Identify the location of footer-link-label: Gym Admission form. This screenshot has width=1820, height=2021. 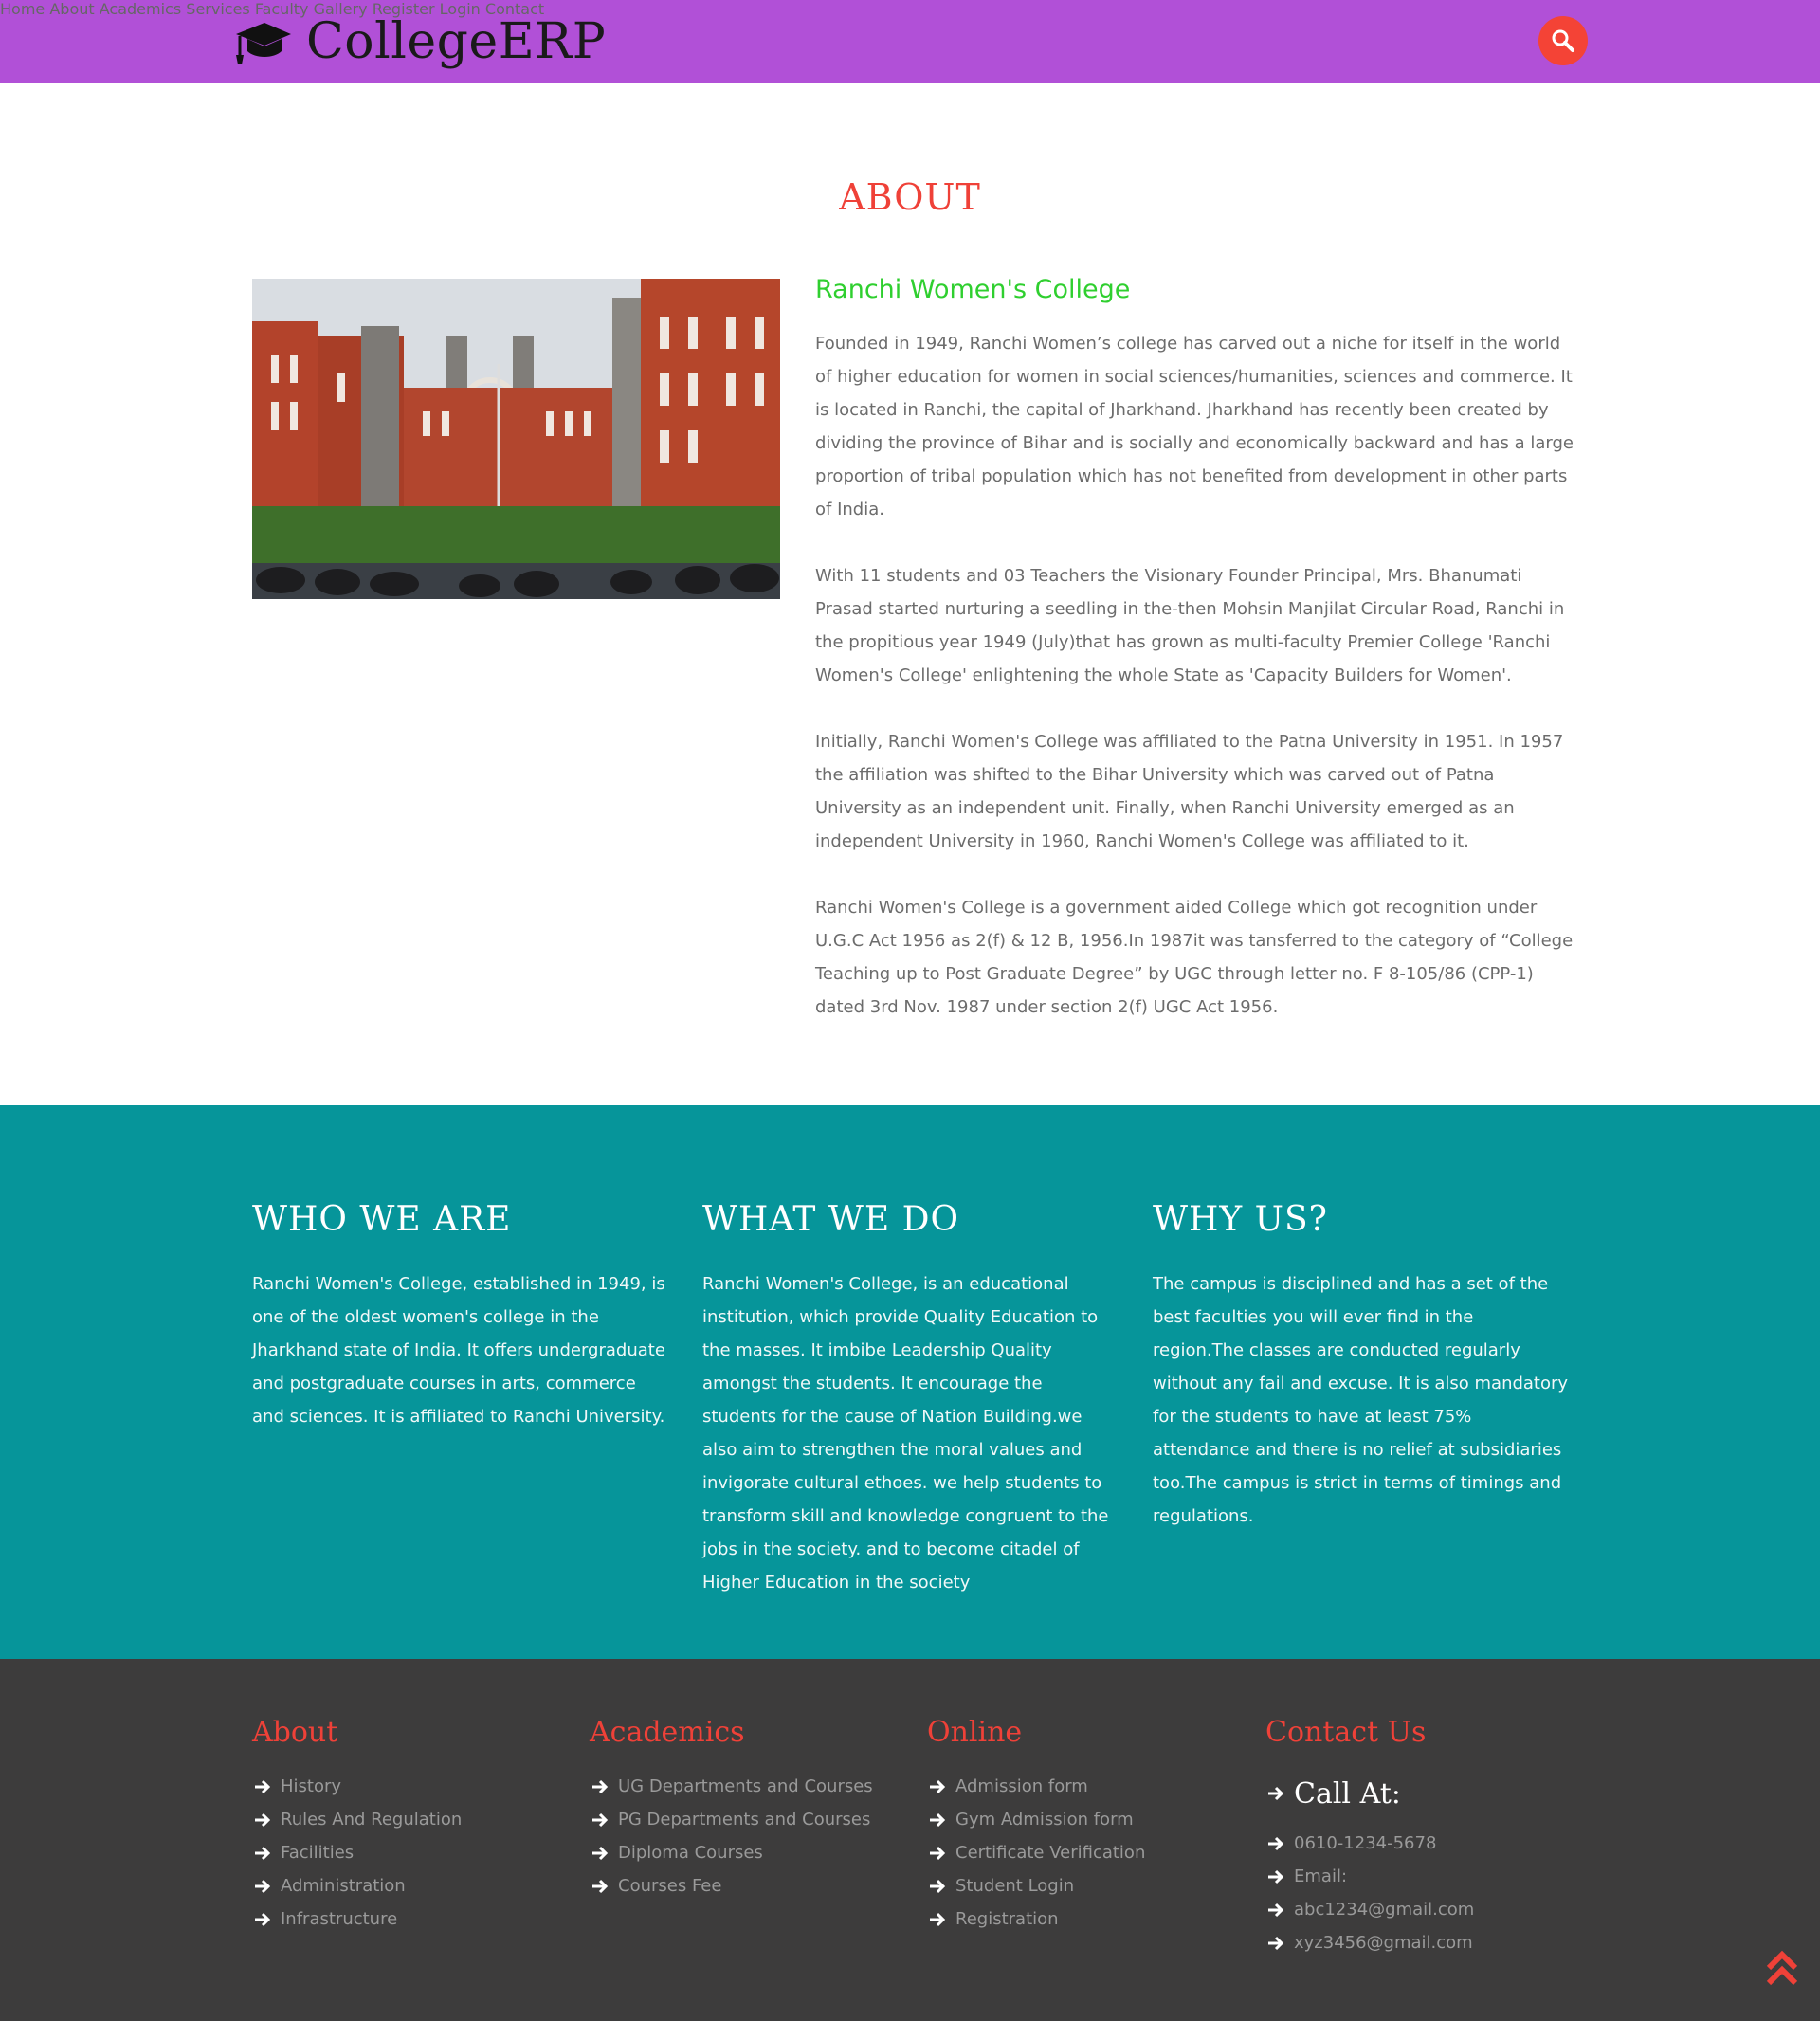
(1045, 1820).